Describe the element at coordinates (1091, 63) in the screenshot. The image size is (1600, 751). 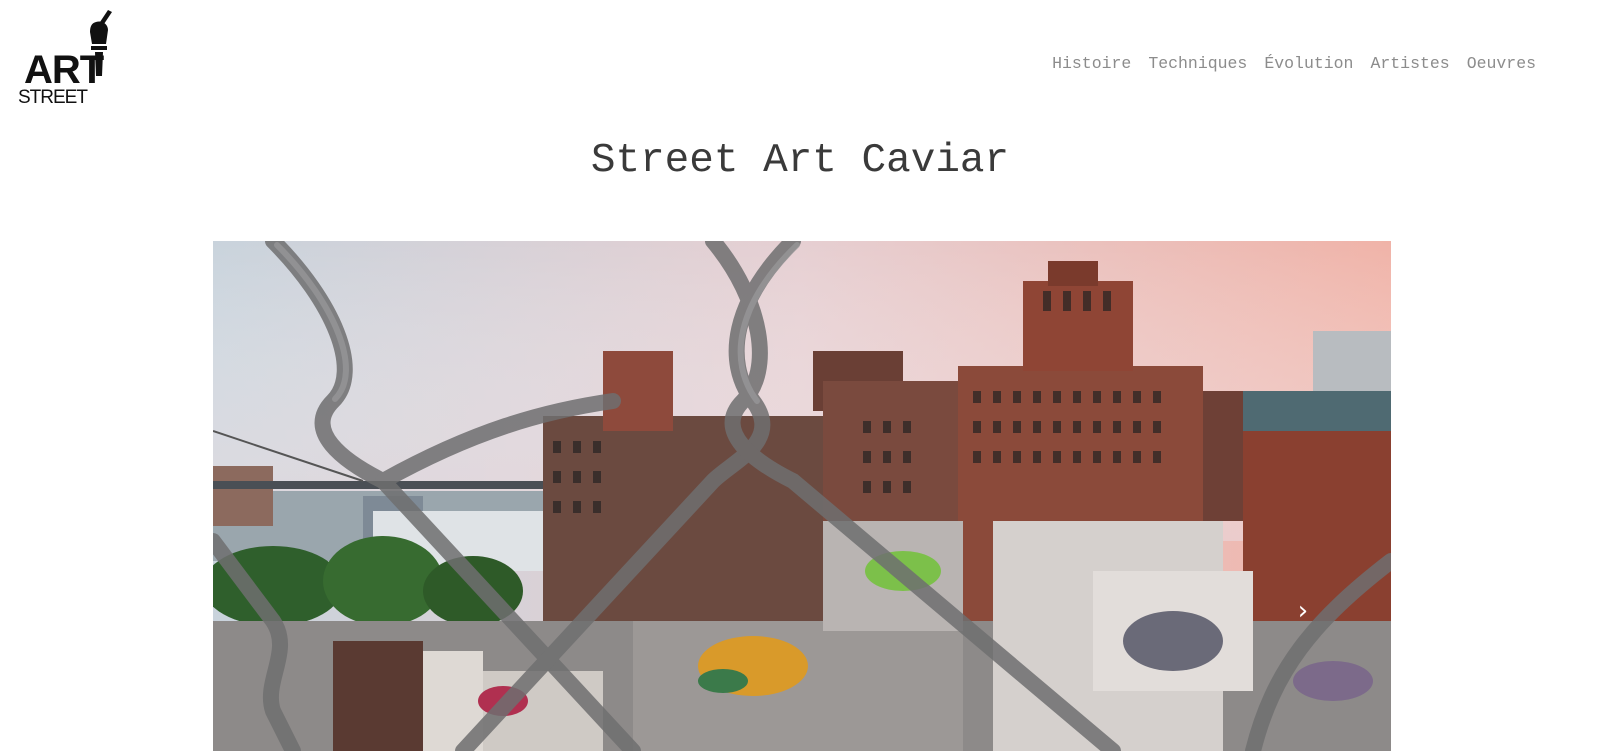
I see `nav-item-histoire: Histoire` at that location.